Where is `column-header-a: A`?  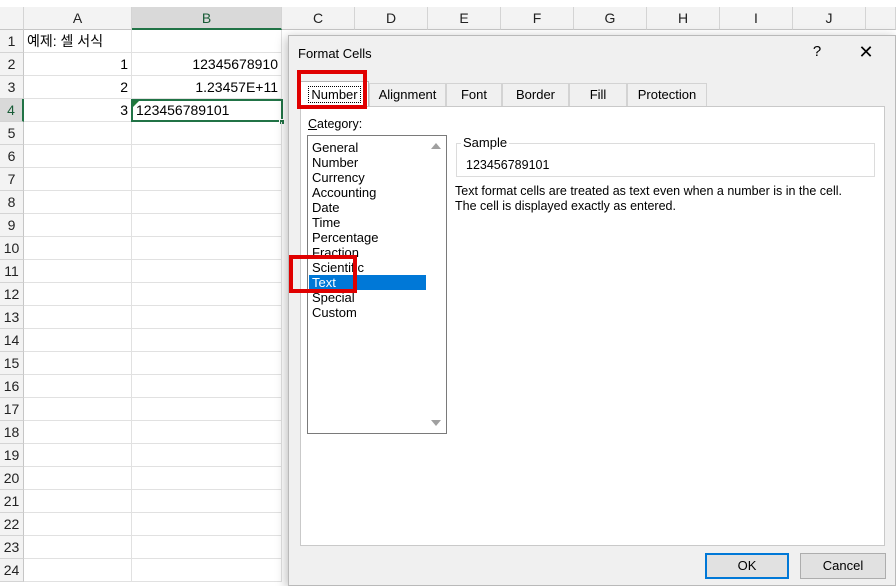 column-header-a: A is located at coordinates (78, 18).